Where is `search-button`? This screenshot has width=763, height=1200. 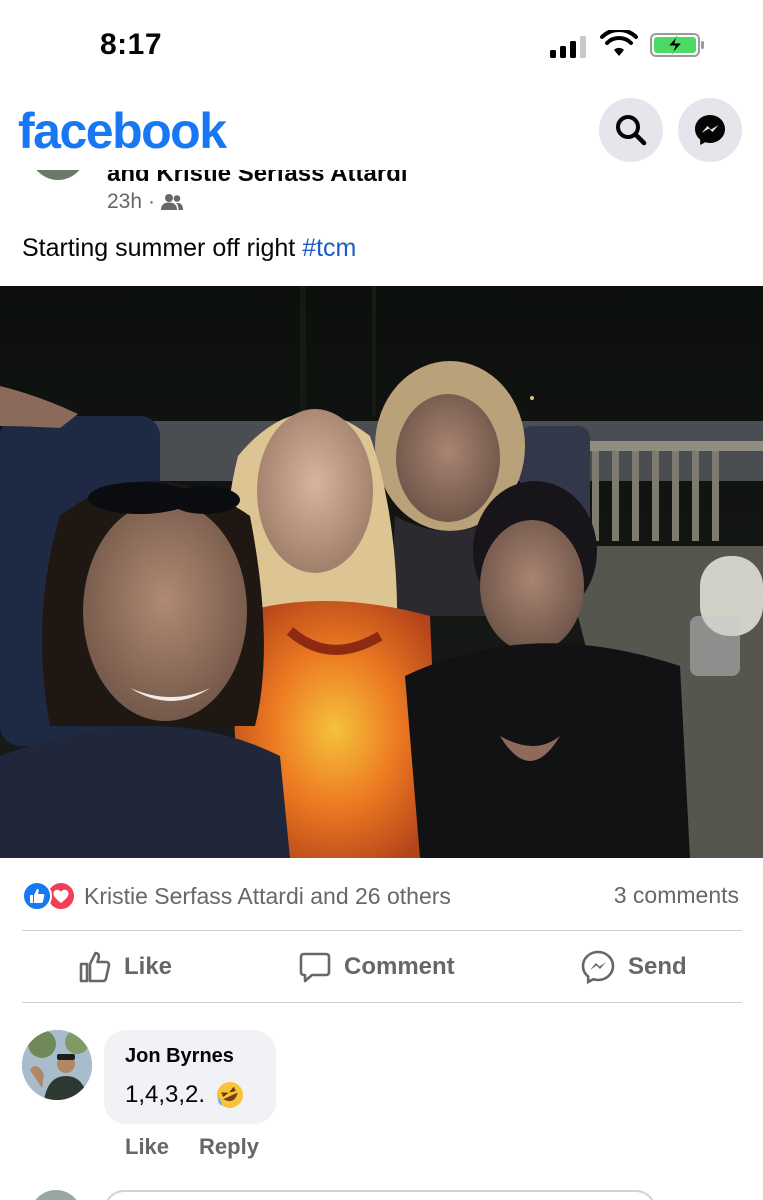 search-button is located at coordinates (631, 130).